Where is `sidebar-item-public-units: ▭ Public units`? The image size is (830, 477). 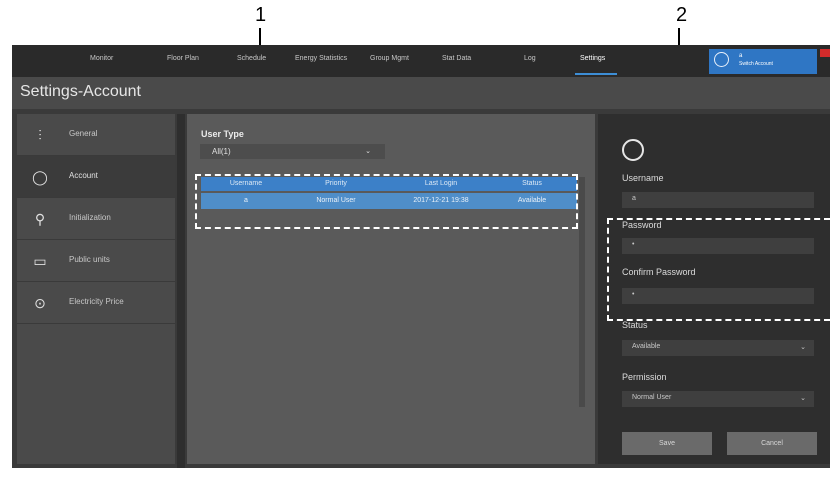
sidebar-item-public-units: ▭ Public units is located at coordinates (96, 261).